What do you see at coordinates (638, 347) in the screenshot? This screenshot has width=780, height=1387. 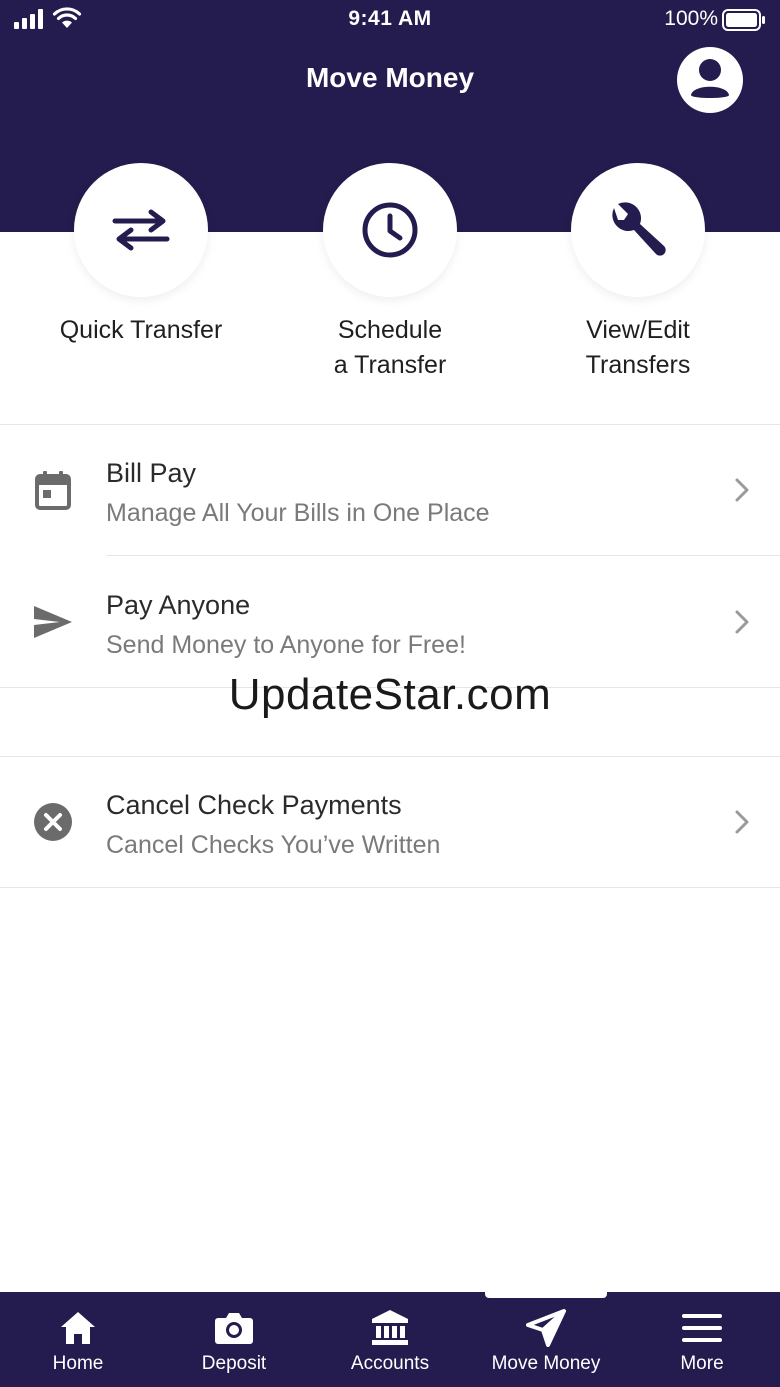 I see `view-edit-transfers-label: View/Edit Transfers` at bounding box center [638, 347].